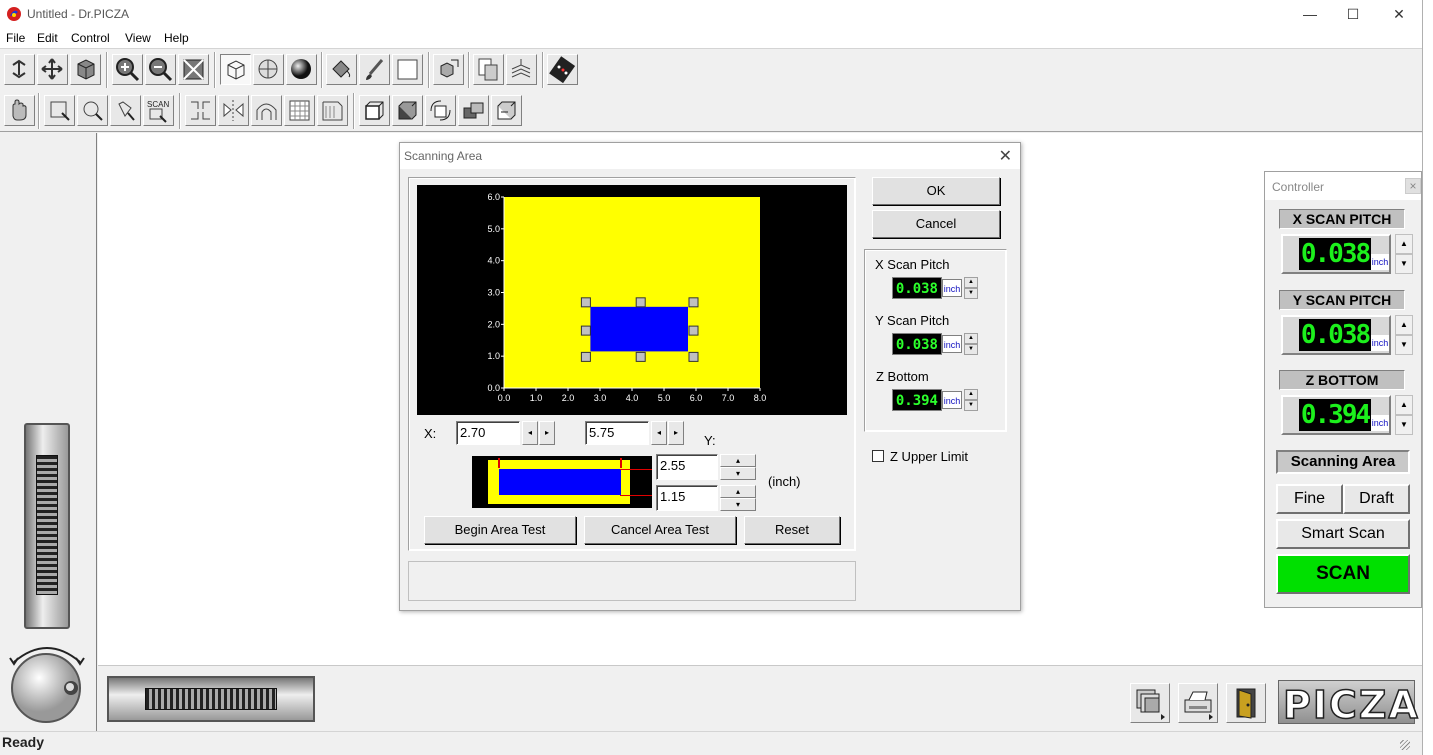  What do you see at coordinates (912, 320) in the screenshot?
I see `y-scan-pitch-label: Y Scan Pitch` at bounding box center [912, 320].